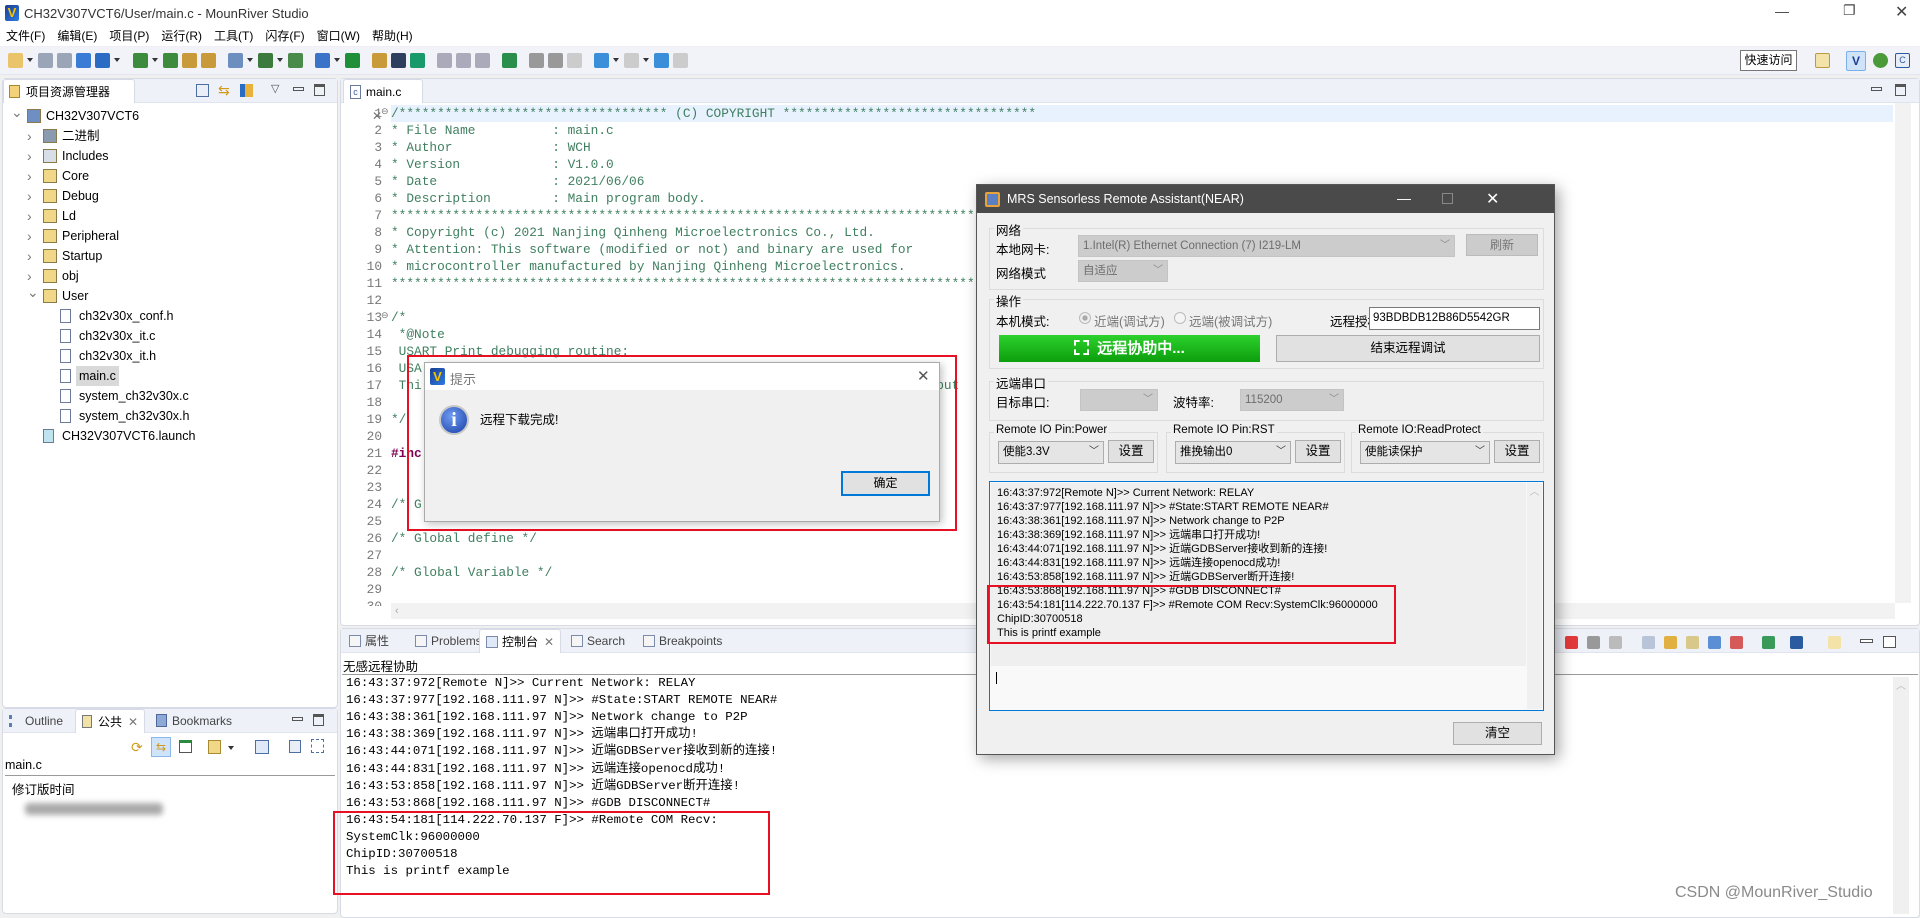 Image resolution: width=1920 pixels, height=918 pixels. What do you see at coordinates (235, 60) in the screenshot?
I see `export-icon` at bounding box center [235, 60].